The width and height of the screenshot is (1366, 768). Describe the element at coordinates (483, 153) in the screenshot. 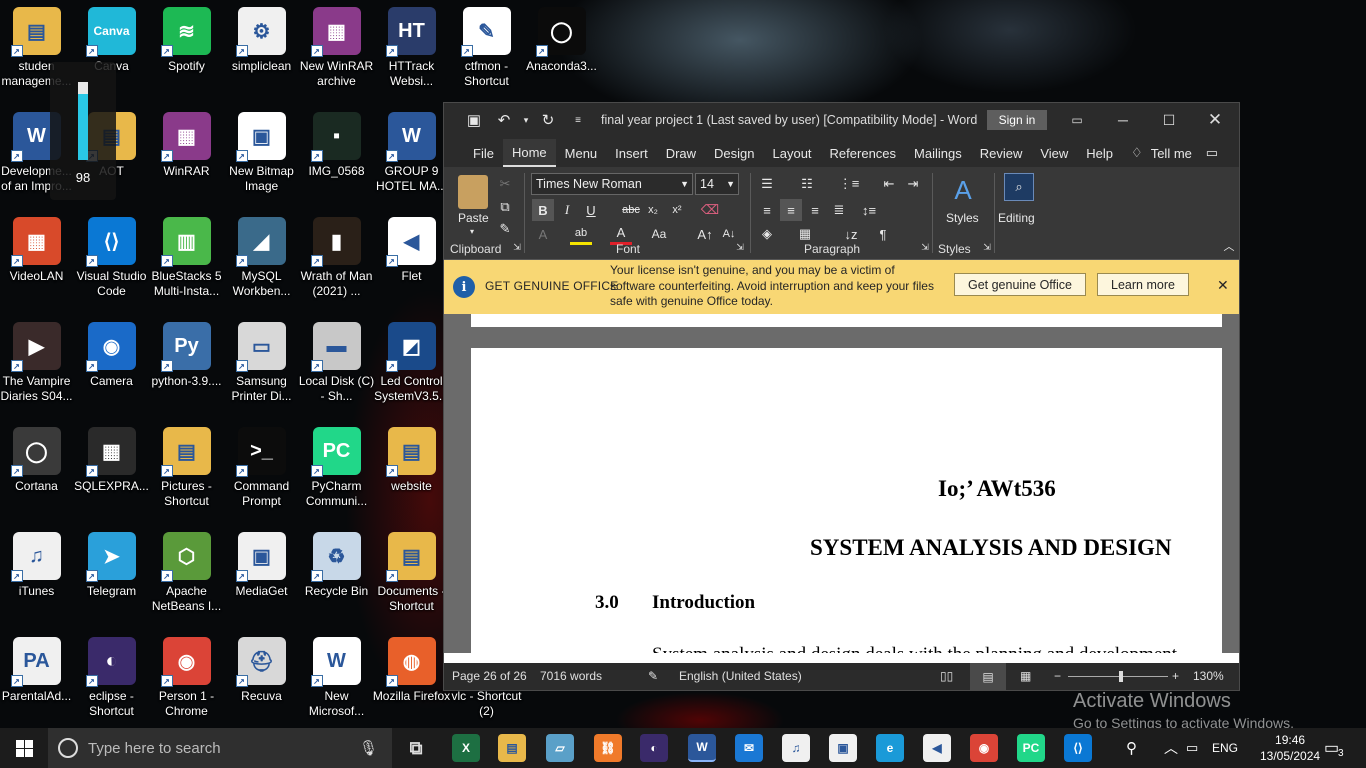

I see `tab-file: File` at that location.